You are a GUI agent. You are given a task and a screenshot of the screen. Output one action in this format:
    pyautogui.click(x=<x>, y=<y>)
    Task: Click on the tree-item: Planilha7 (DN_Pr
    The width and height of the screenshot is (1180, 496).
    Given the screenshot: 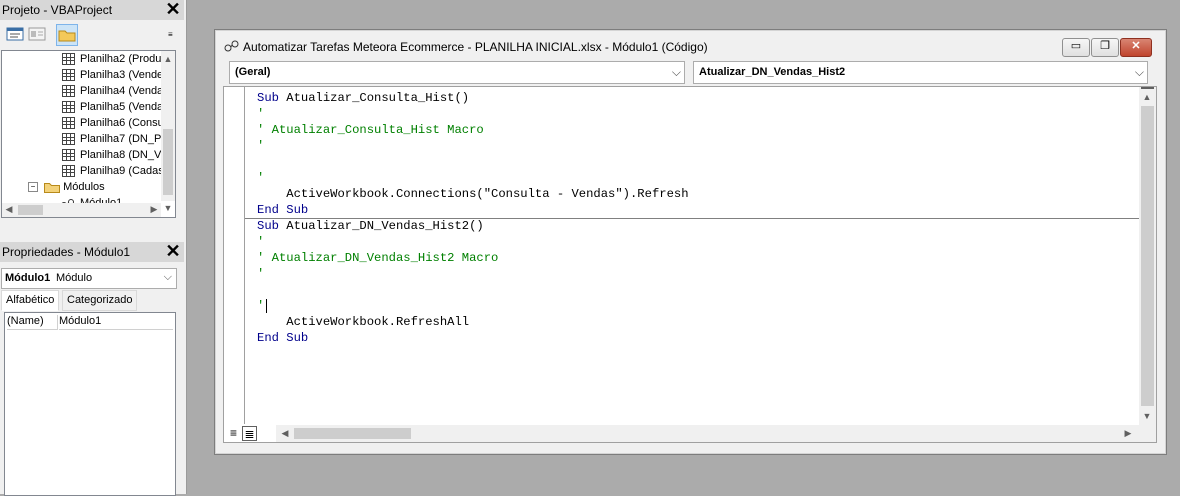 What is the action you would take?
    pyautogui.click(x=113, y=141)
    